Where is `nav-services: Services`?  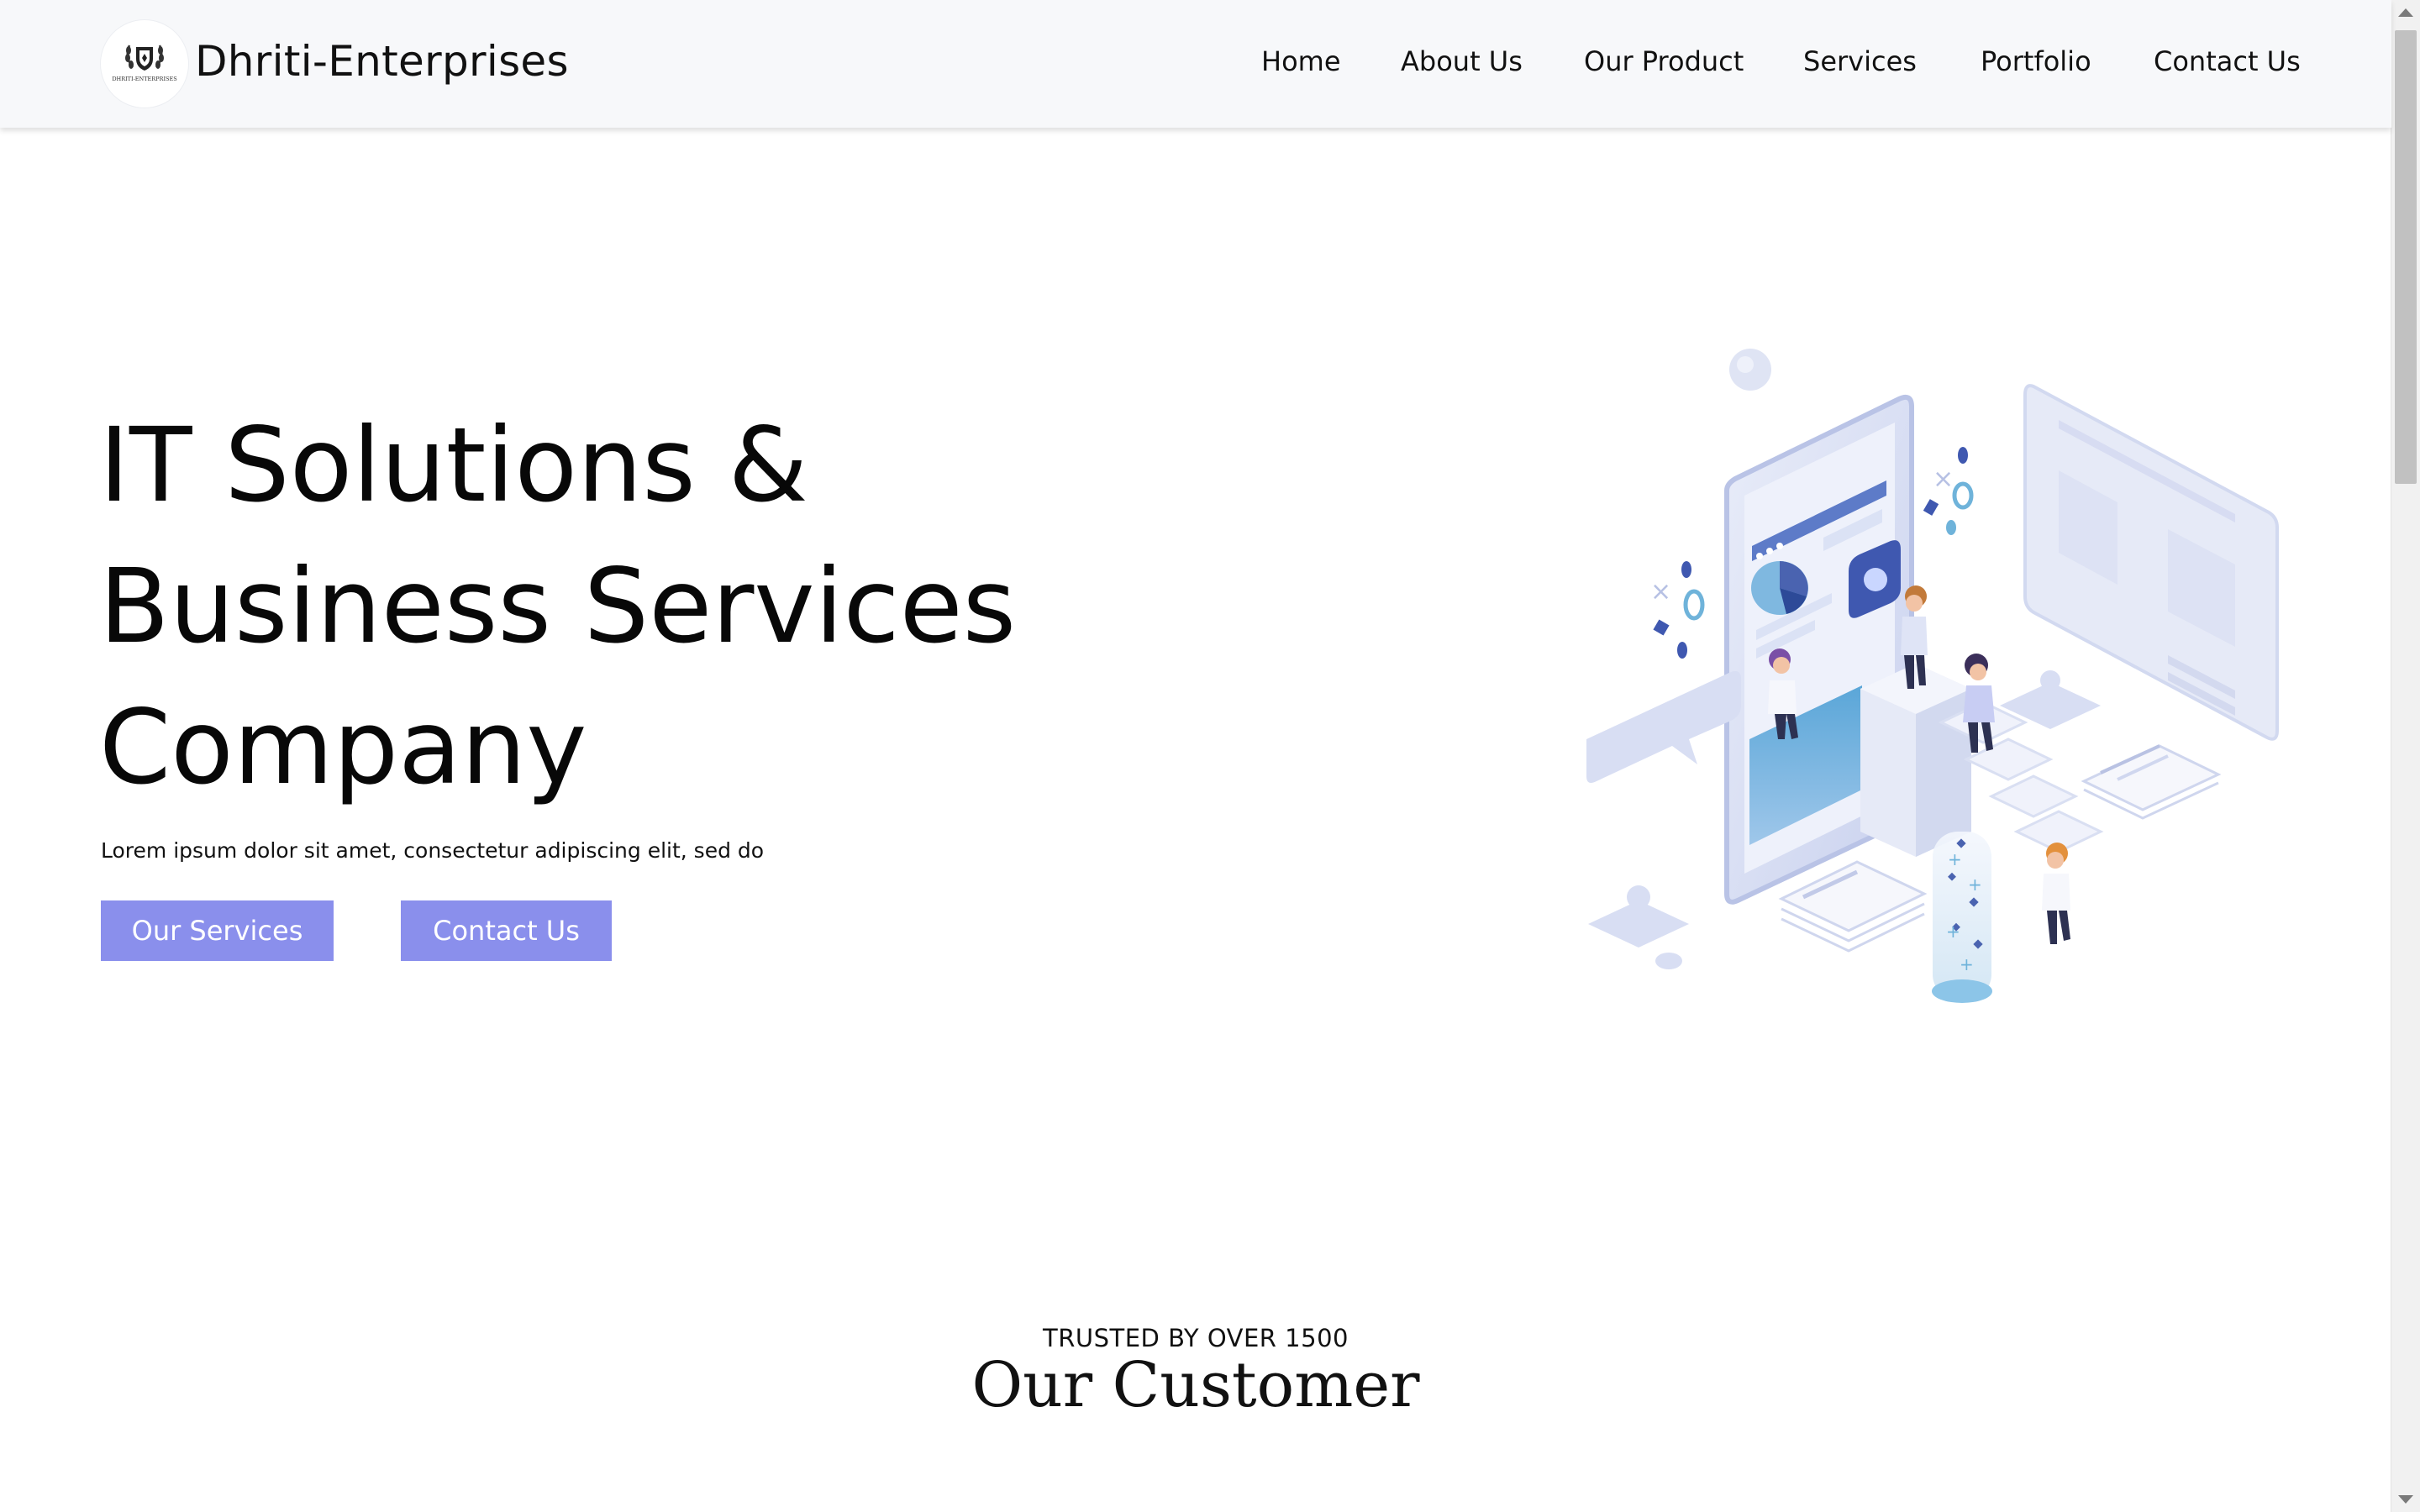
nav-services: Services is located at coordinates (1860, 61).